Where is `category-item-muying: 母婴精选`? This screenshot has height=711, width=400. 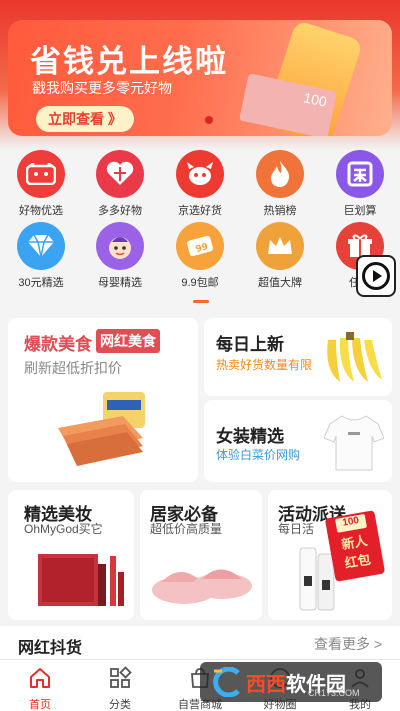
category-item-muying: 母婴精选 is located at coordinates (120, 256).